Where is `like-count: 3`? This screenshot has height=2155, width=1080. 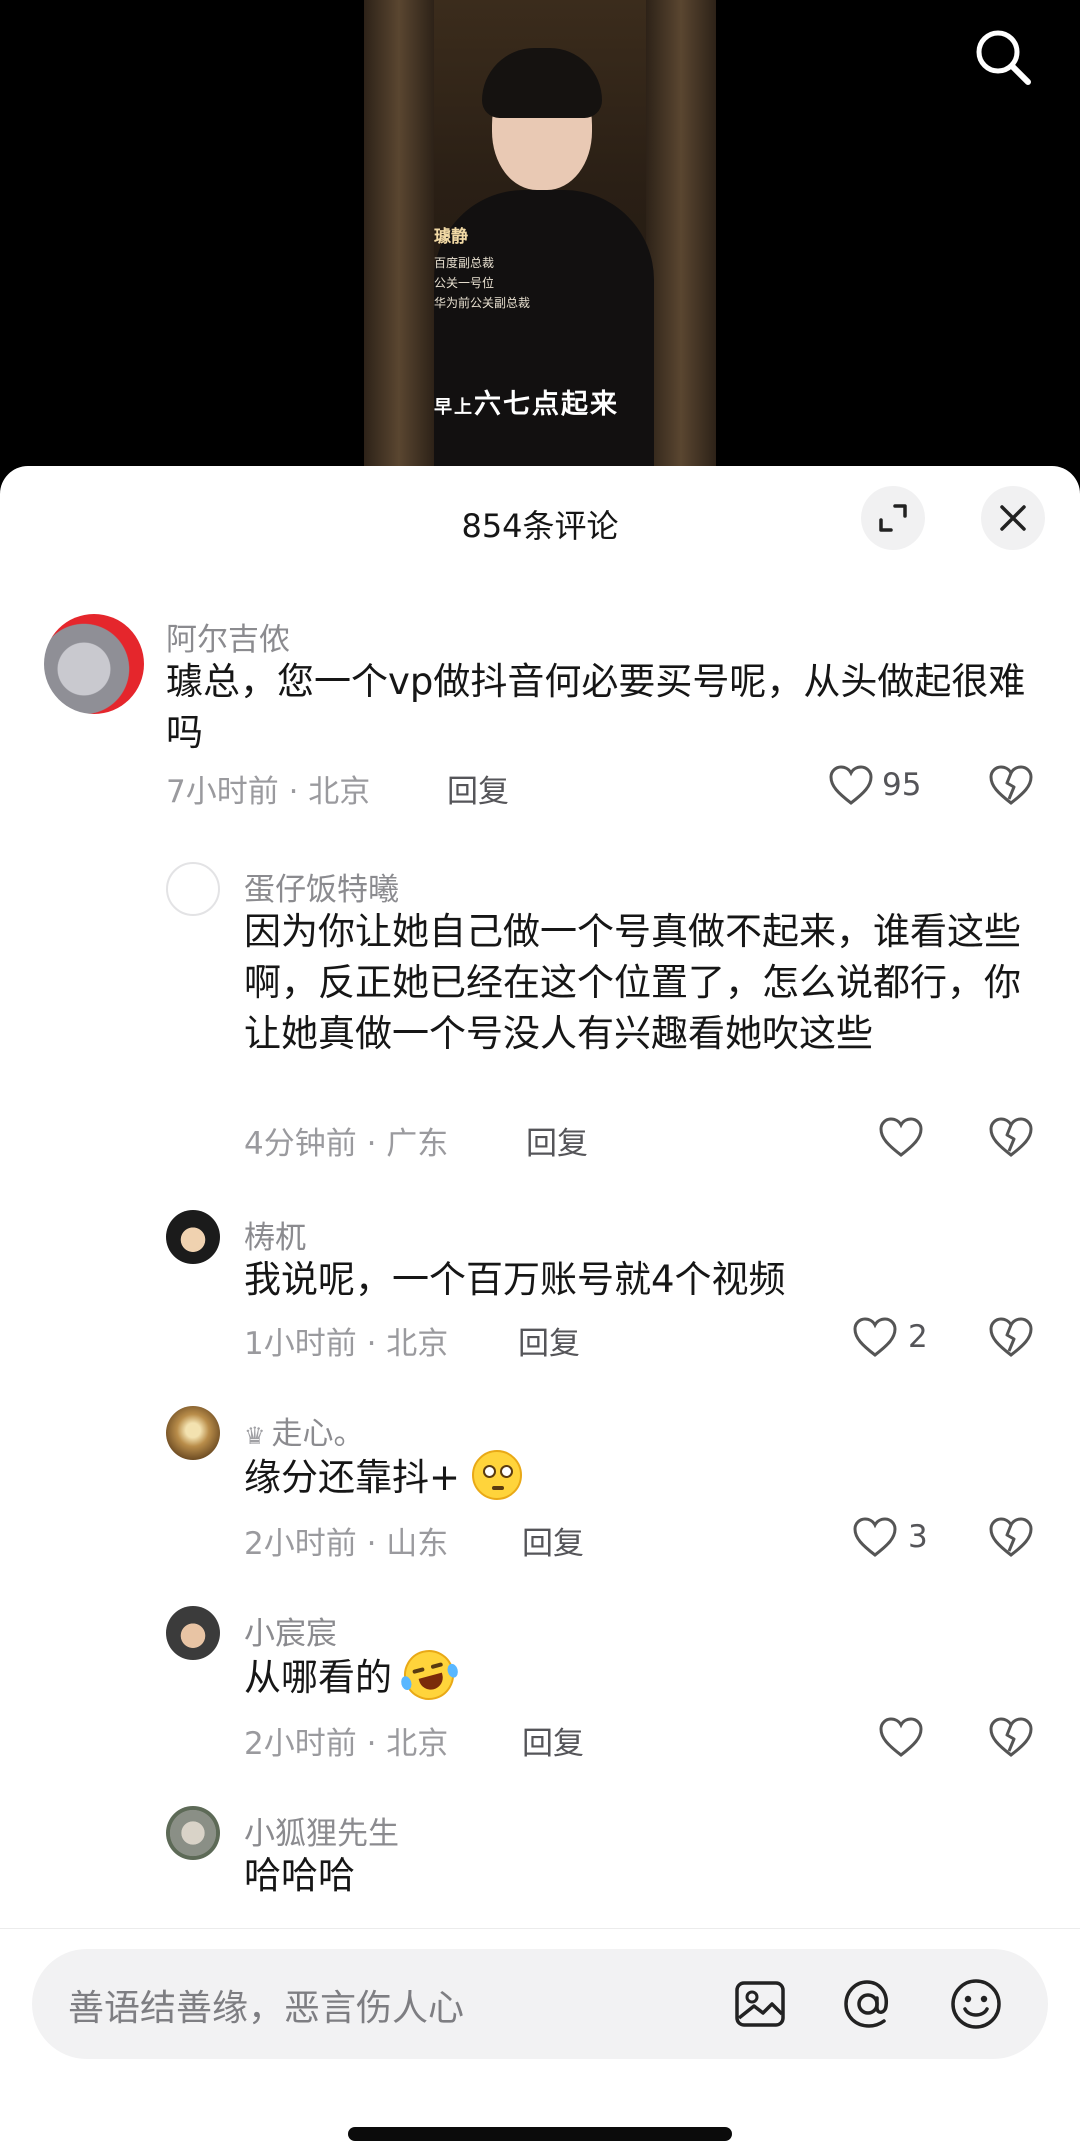
like-count: 3 is located at coordinates (918, 1537).